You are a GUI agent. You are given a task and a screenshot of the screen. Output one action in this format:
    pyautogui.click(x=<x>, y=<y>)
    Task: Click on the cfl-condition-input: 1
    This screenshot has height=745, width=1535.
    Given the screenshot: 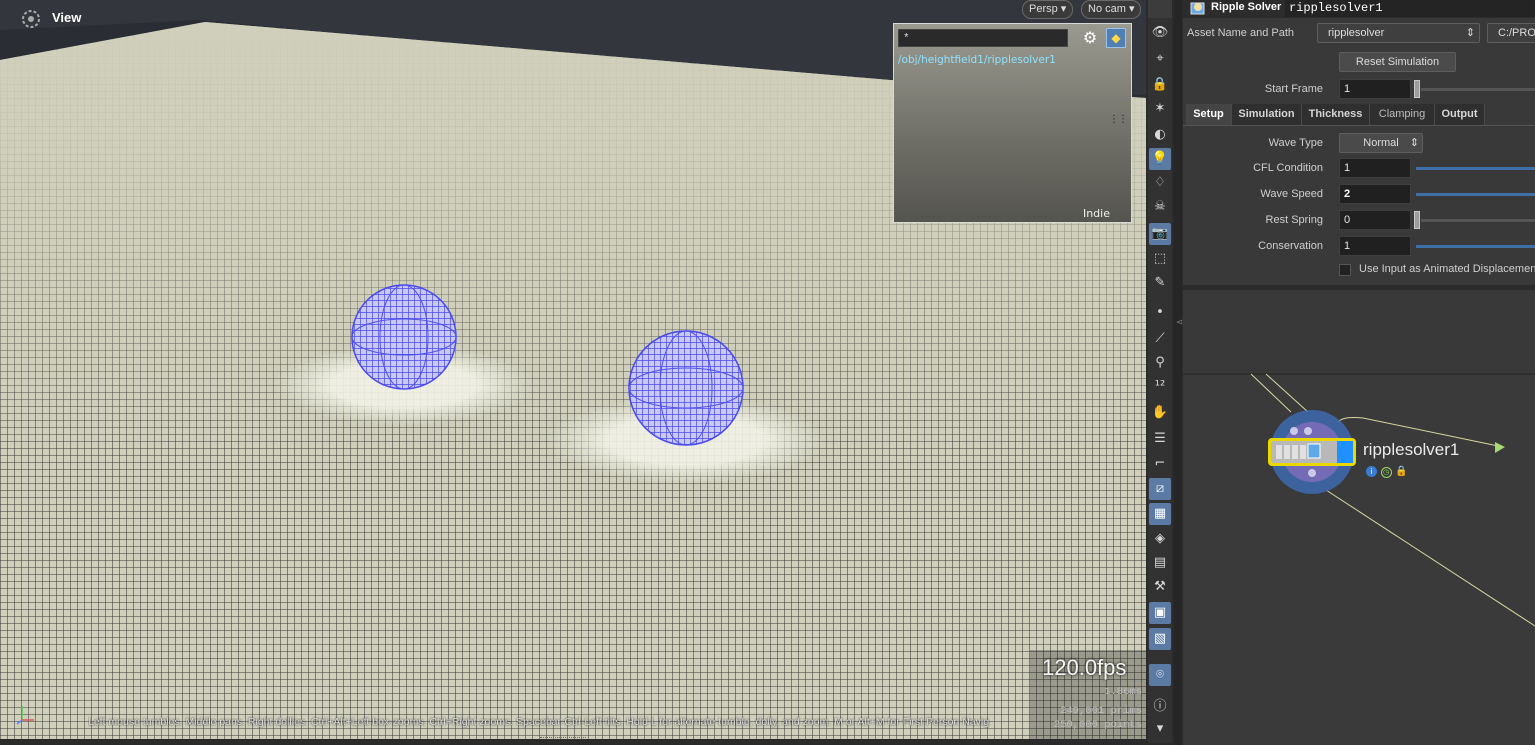 What is the action you would take?
    pyautogui.click(x=1375, y=168)
    